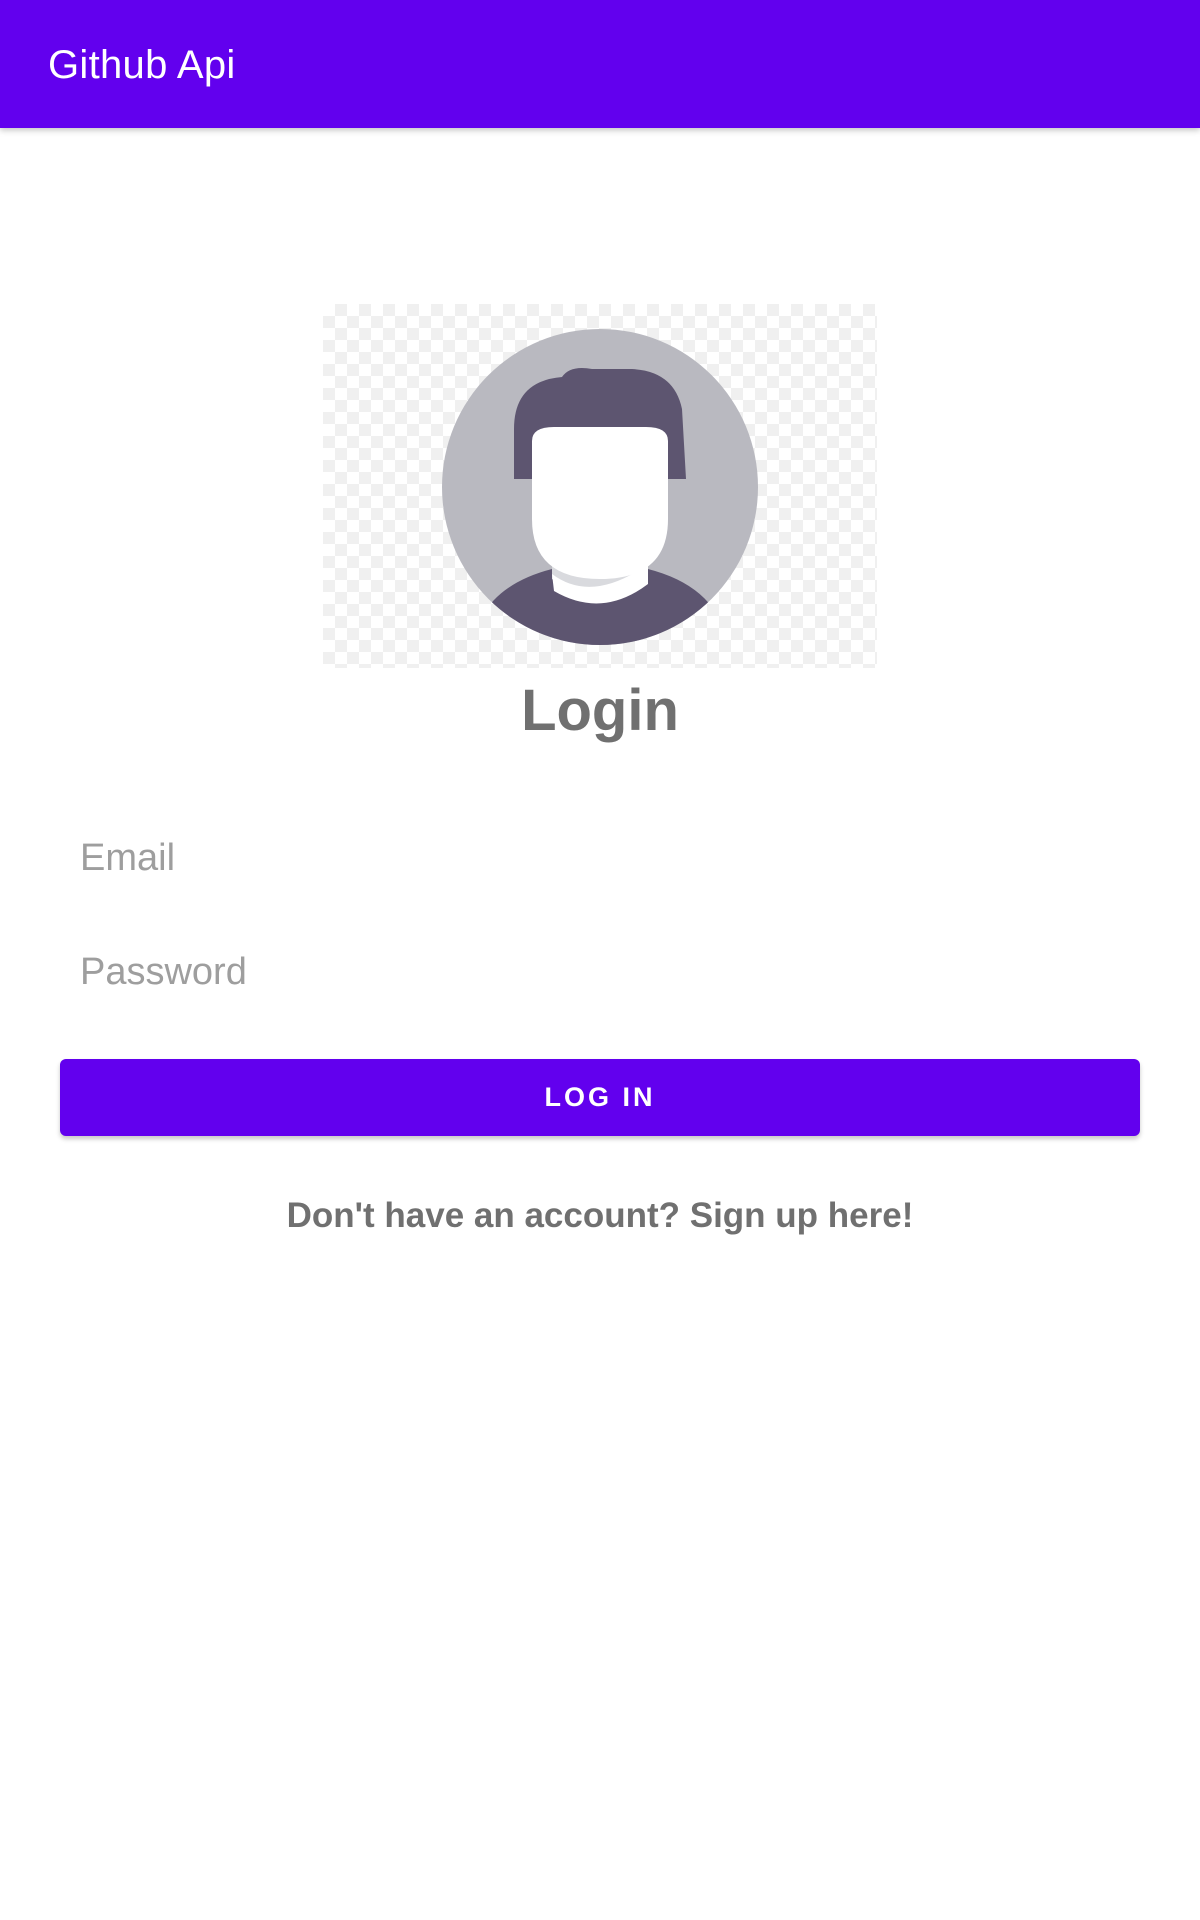  What do you see at coordinates (600, 858) in the screenshot?
I see `email-field` at bounding box center [600, 858].